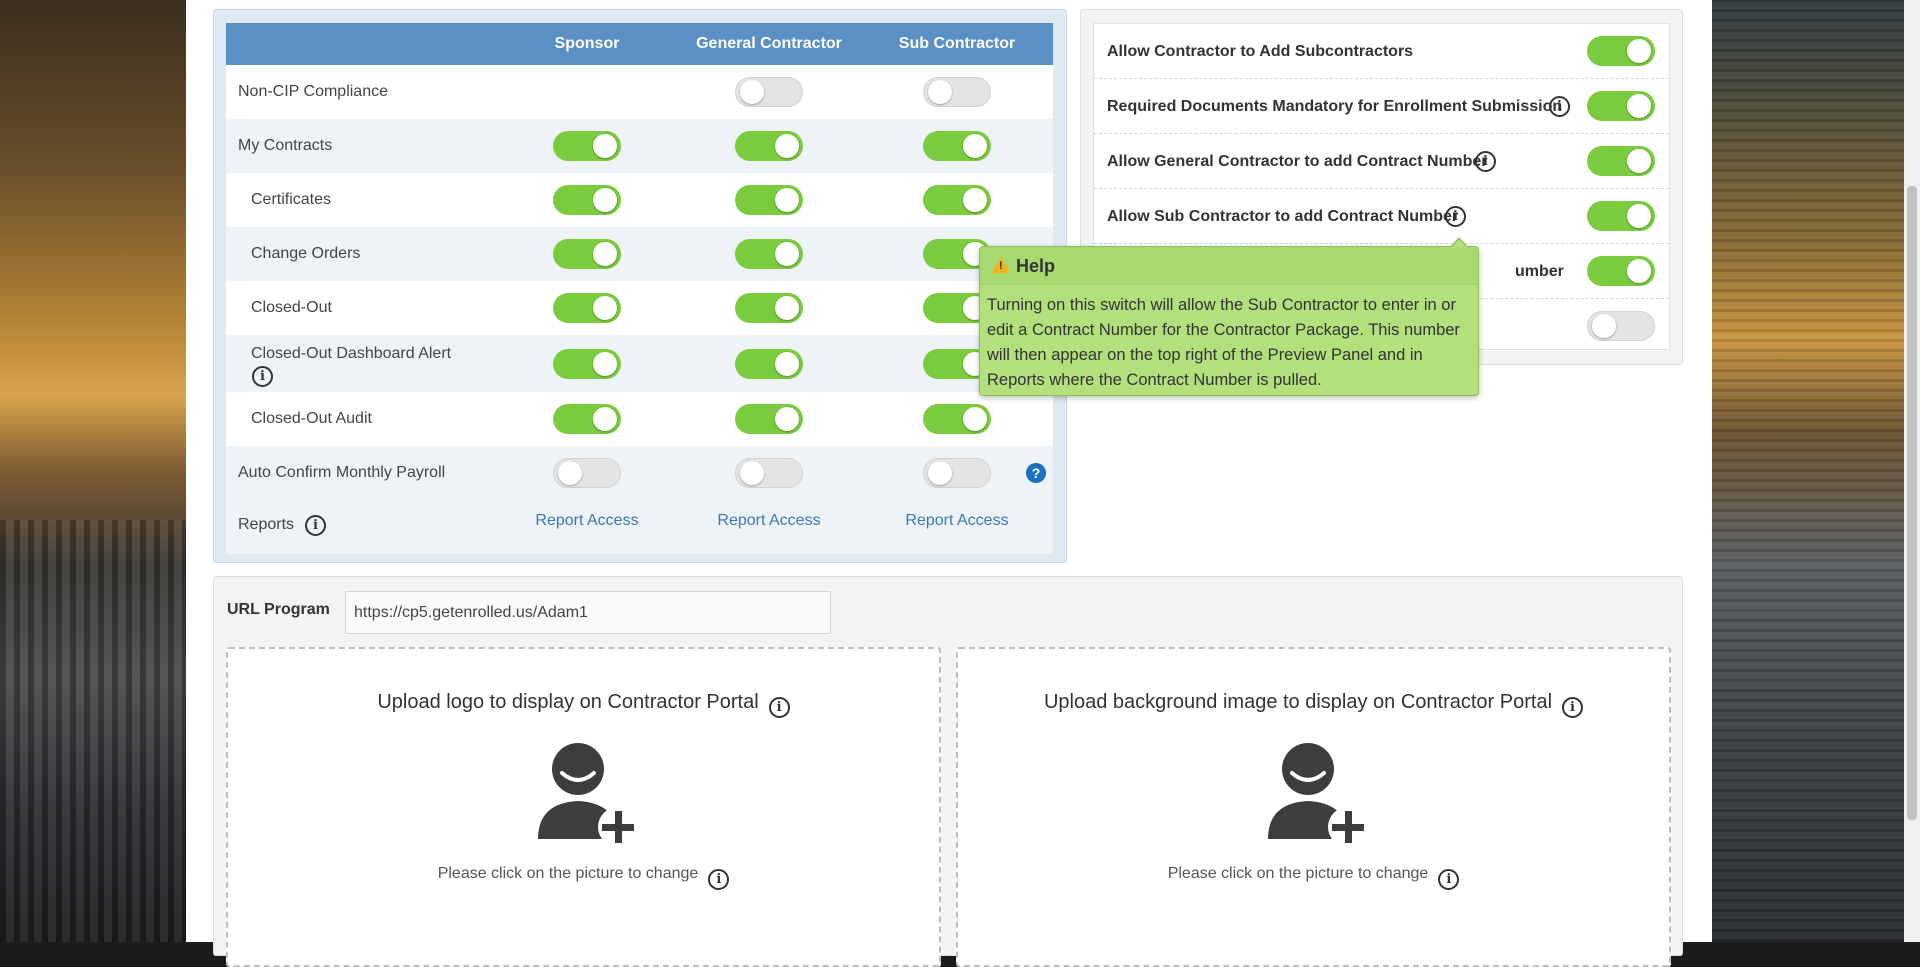  What do you see at coordinates (639, 146) in the screenshot?
I see `permission-row: My Contracts` at bounding box center [639, 146].